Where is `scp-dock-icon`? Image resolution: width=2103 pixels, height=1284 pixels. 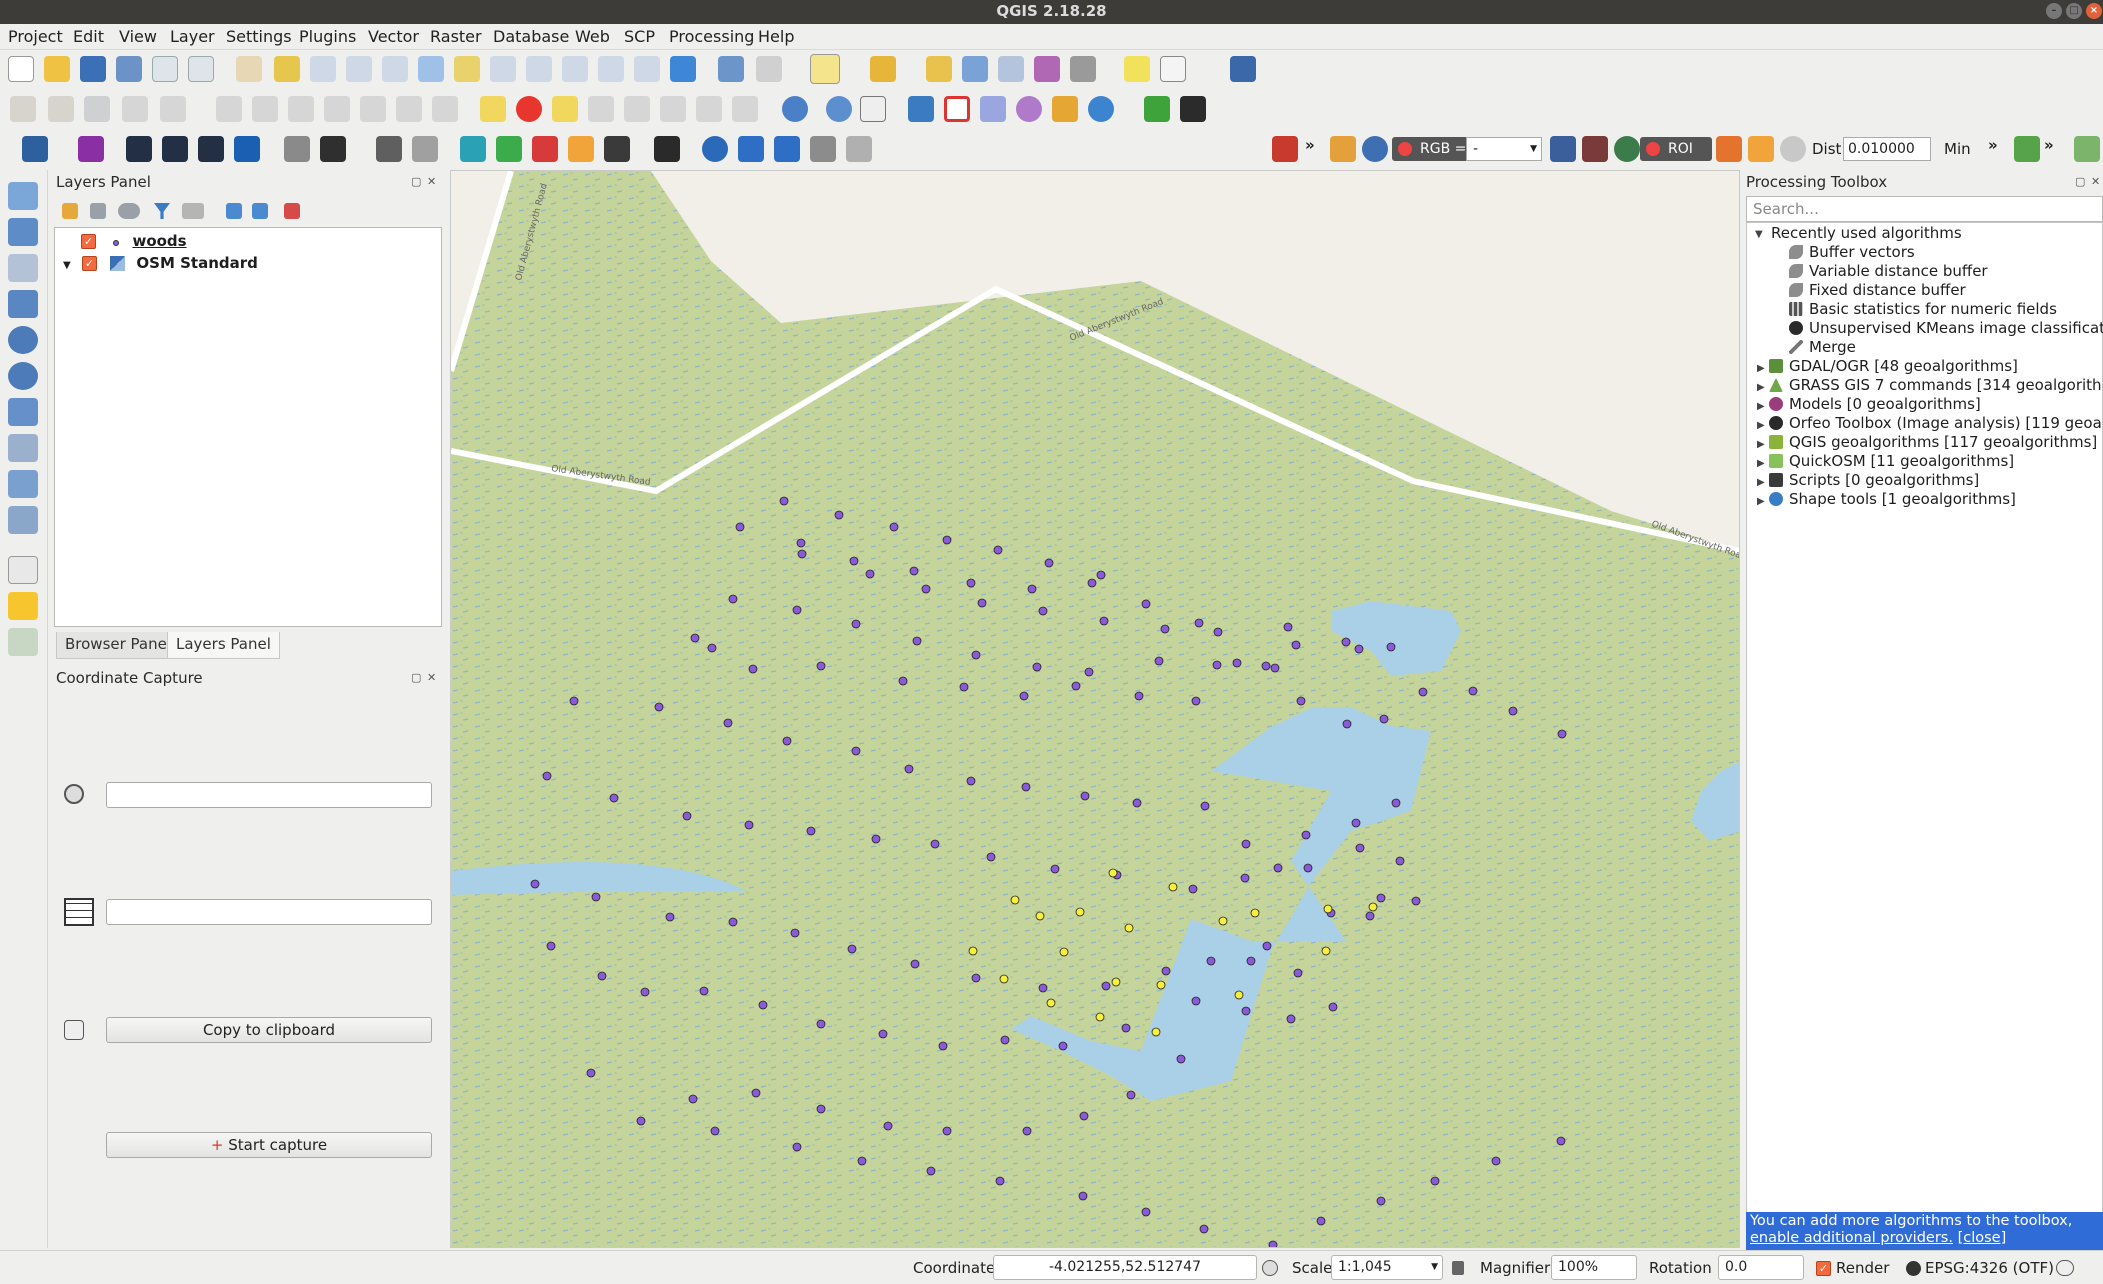 scp-dock-icon is located at coordinates (35, 149).